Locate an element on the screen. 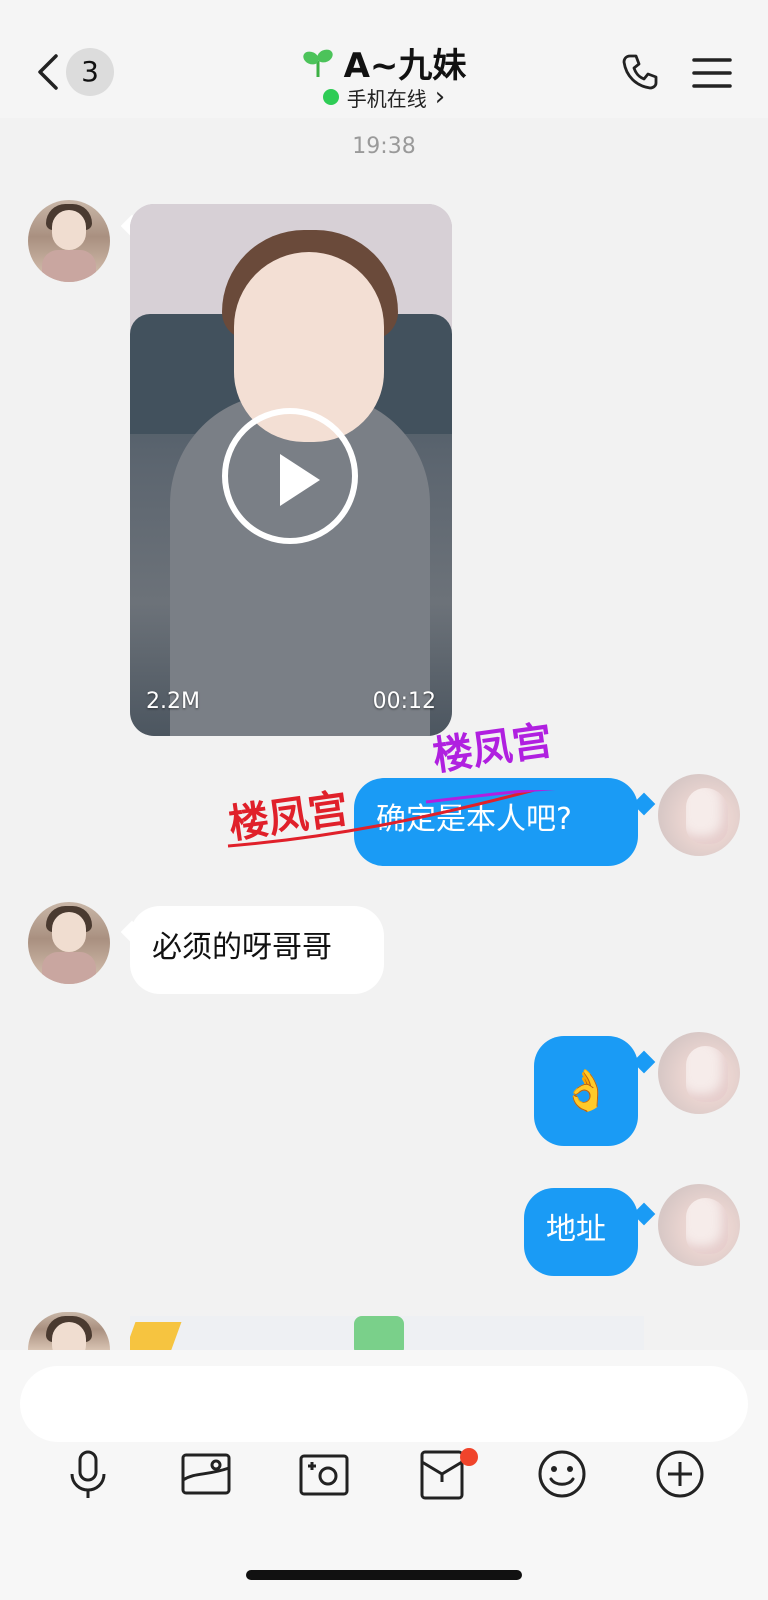  chevron-right-icon: › is located at coordinates (440, 97).